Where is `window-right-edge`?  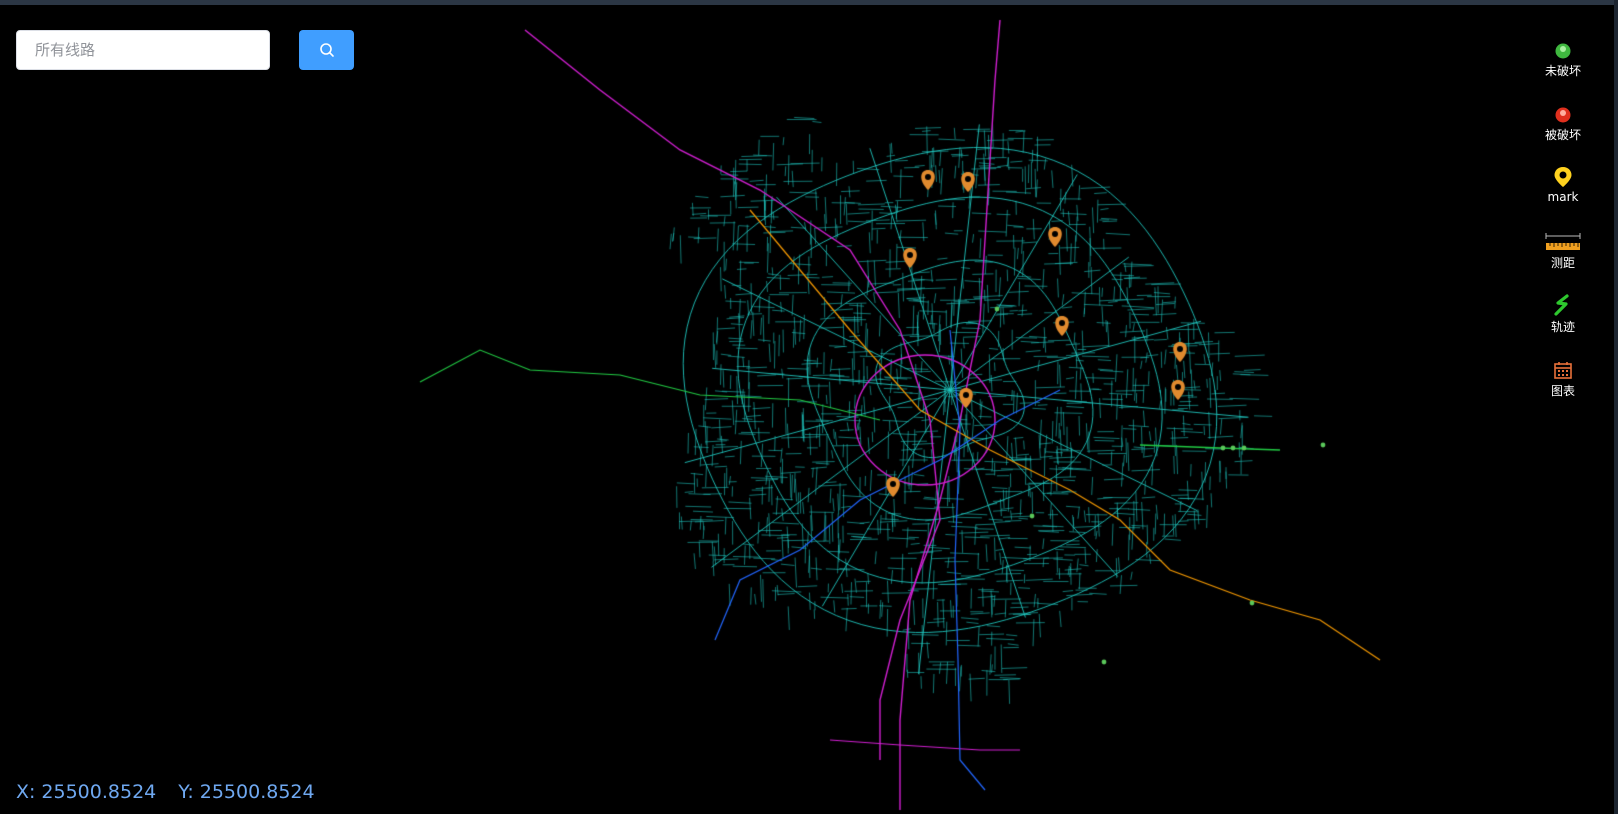 window-right-edge is located at coordinates (1616, 407).